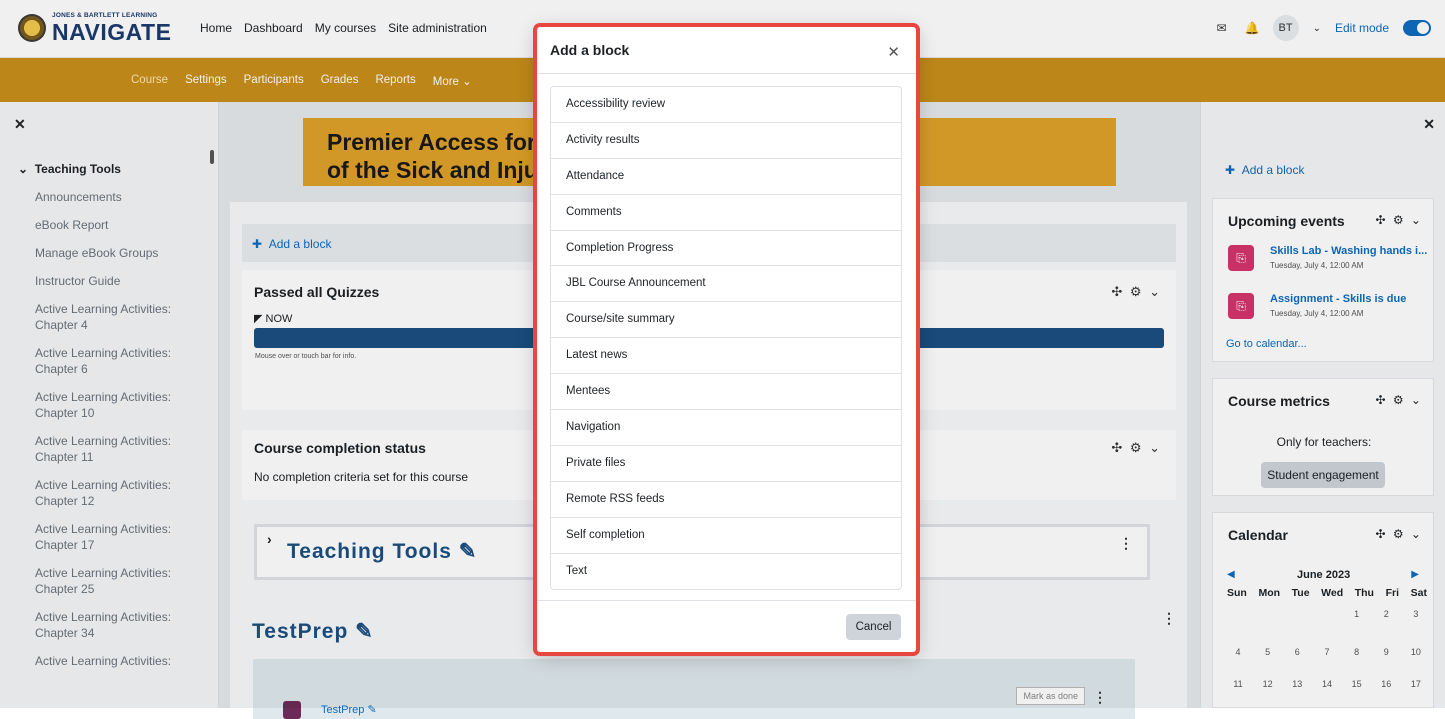  What do you see at coordinates (726, 572) in the screenshot?
I see `block-option-text: Text` at bounding box center [726, 572].